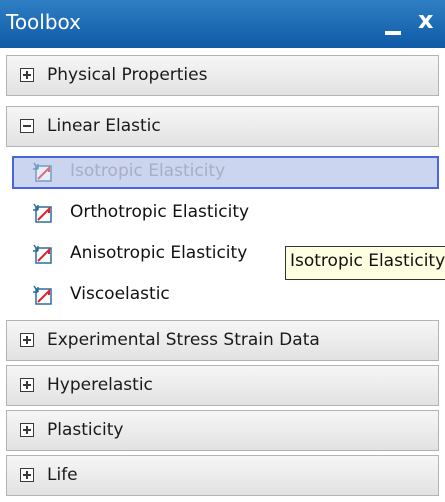  I want to click on list-item-viscoelastic: Viscoelastic, so click(225, 295).